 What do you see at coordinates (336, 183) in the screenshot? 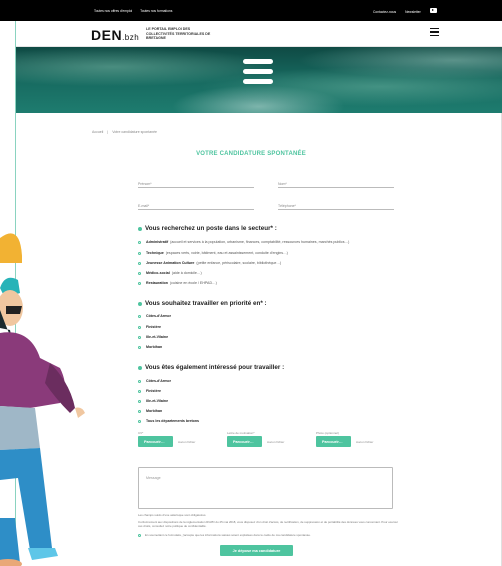
I see `last-name-field: Nom*` at bounding box center [336, 183].